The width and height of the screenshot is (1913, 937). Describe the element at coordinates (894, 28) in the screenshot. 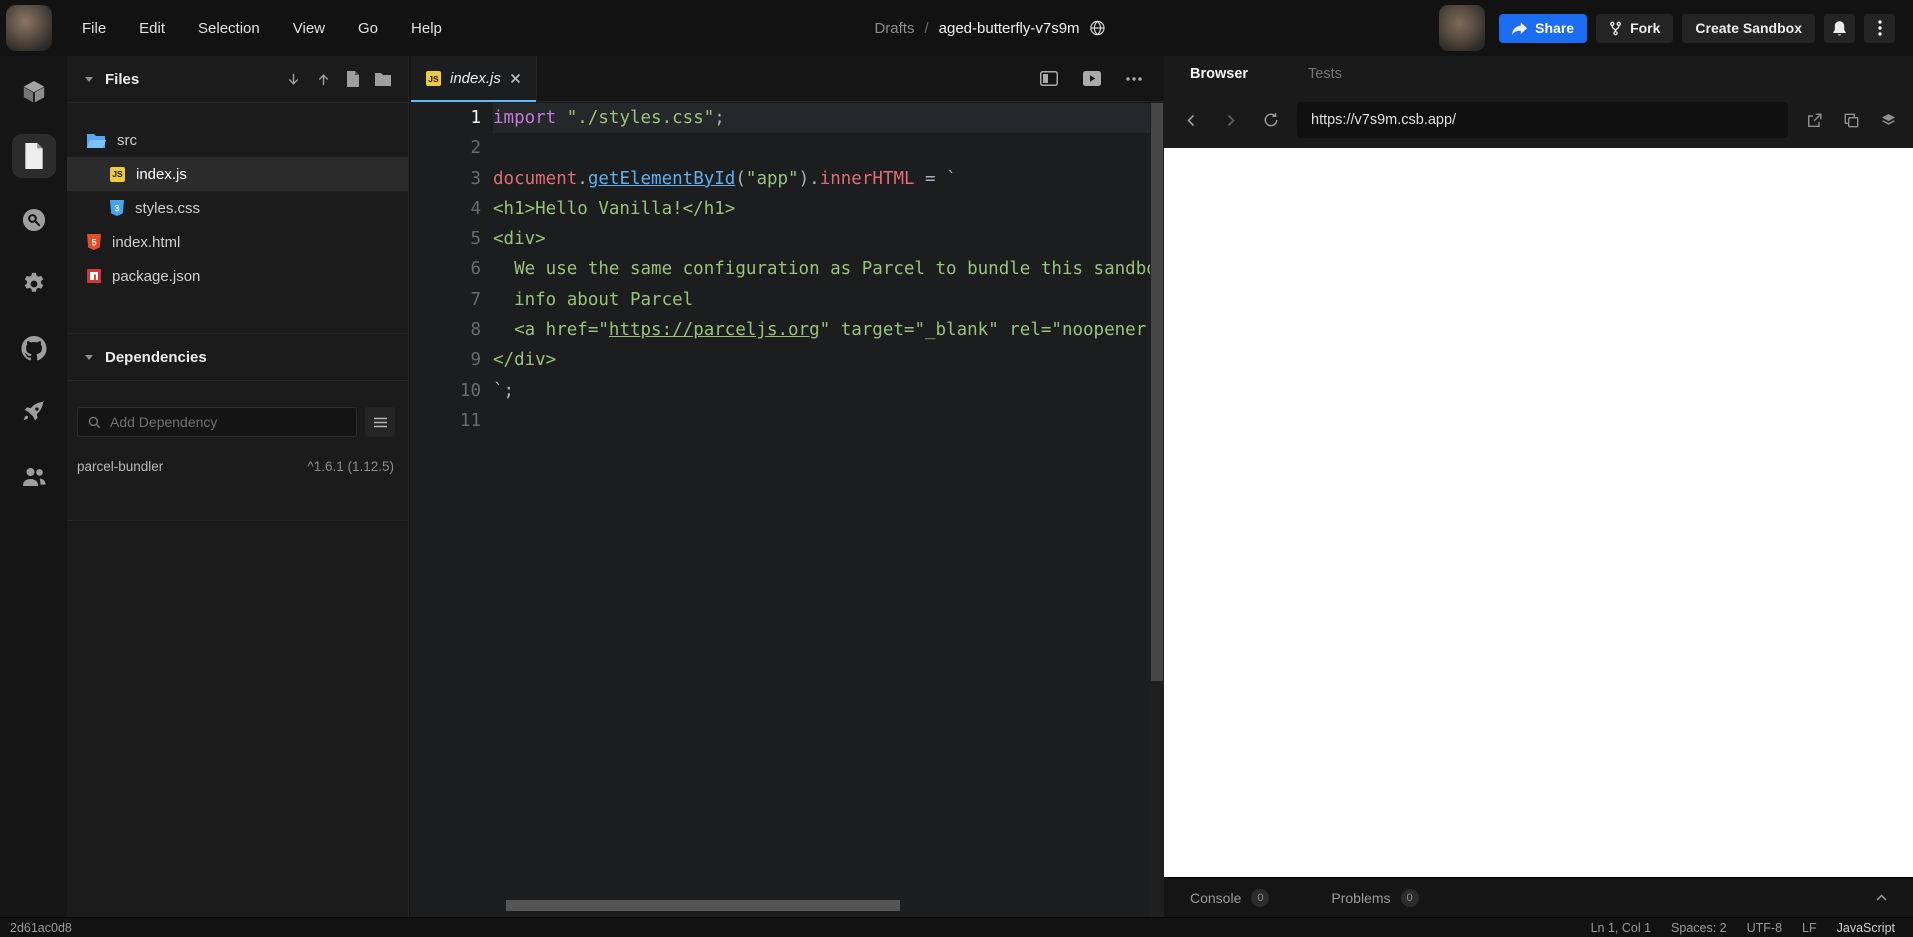

I see `breadcrumb-drafts: Drafts` at that location.